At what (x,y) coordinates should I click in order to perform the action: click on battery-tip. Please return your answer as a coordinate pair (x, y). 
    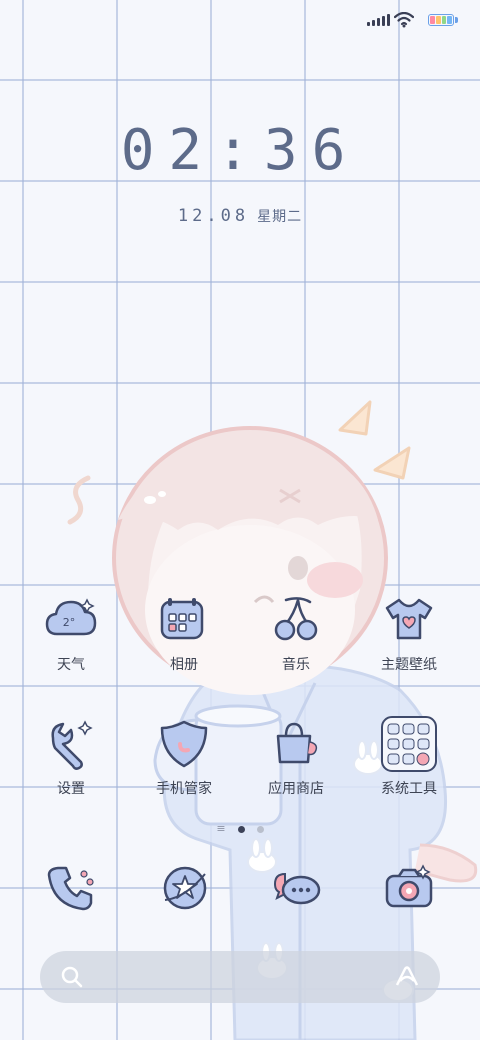
    Looking at the image, I should click on (456, 20).